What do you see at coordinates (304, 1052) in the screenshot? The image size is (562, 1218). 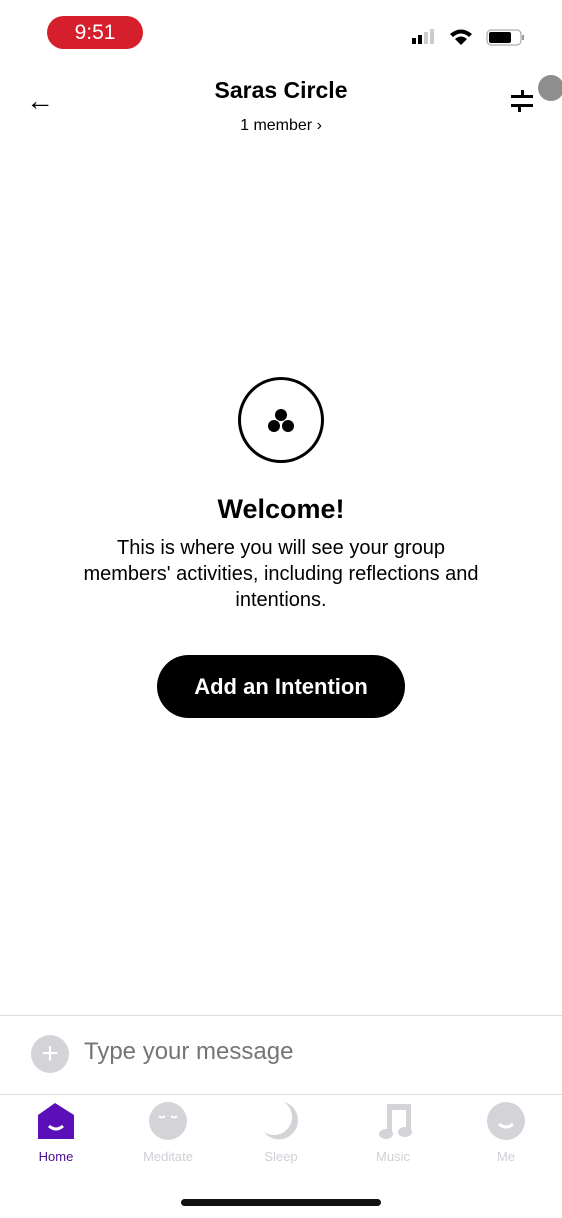 I see `message-input` at bounding box center [304, 1052].